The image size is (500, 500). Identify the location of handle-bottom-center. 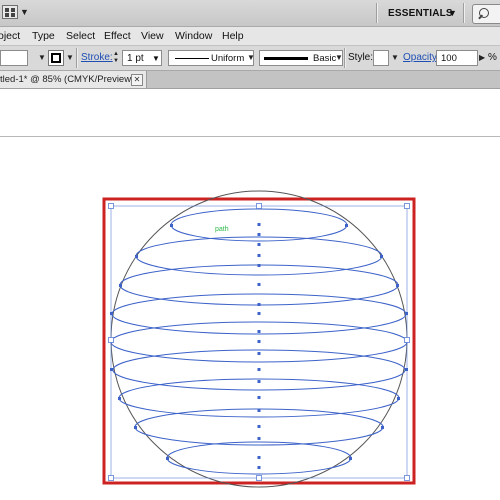
(259, 478).